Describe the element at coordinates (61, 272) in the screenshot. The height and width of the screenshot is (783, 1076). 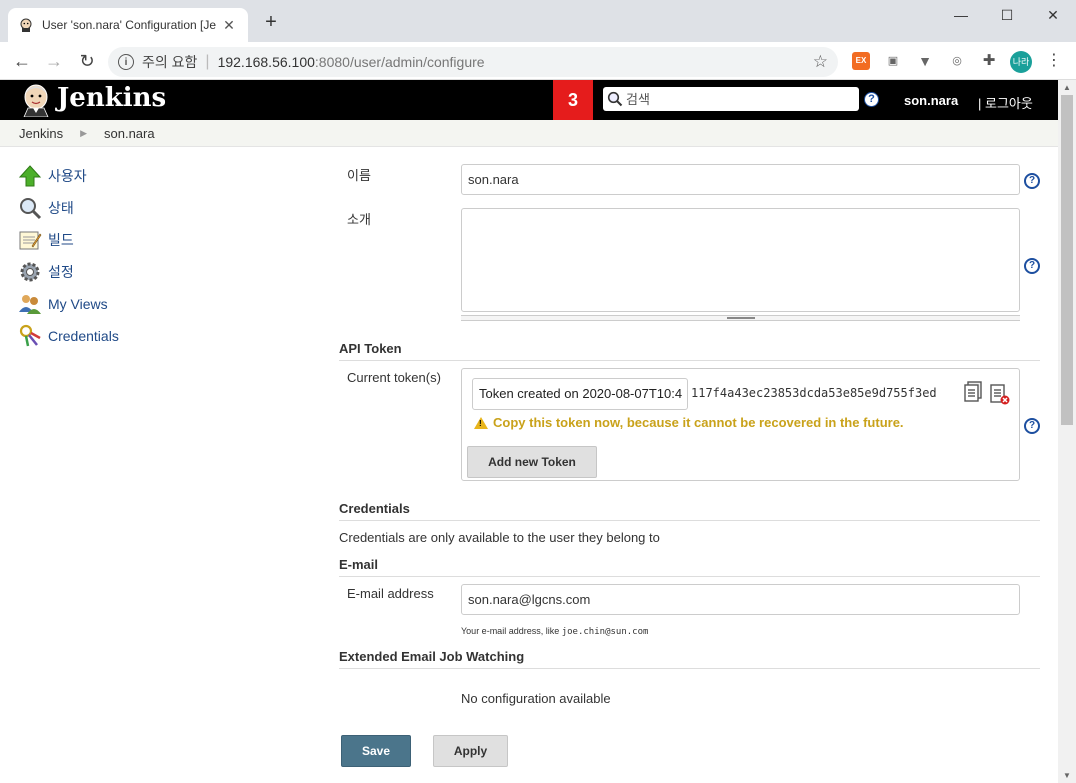
I see `sidebar-item-label: 설정` at that location.